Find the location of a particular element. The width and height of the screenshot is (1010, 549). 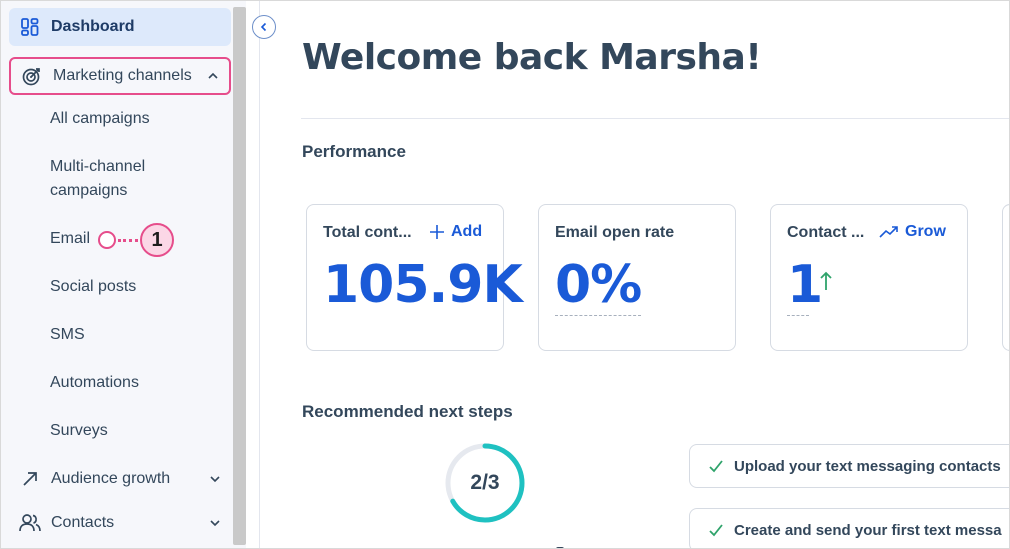

performance-title: Performance is located at coordinates (354, 151).